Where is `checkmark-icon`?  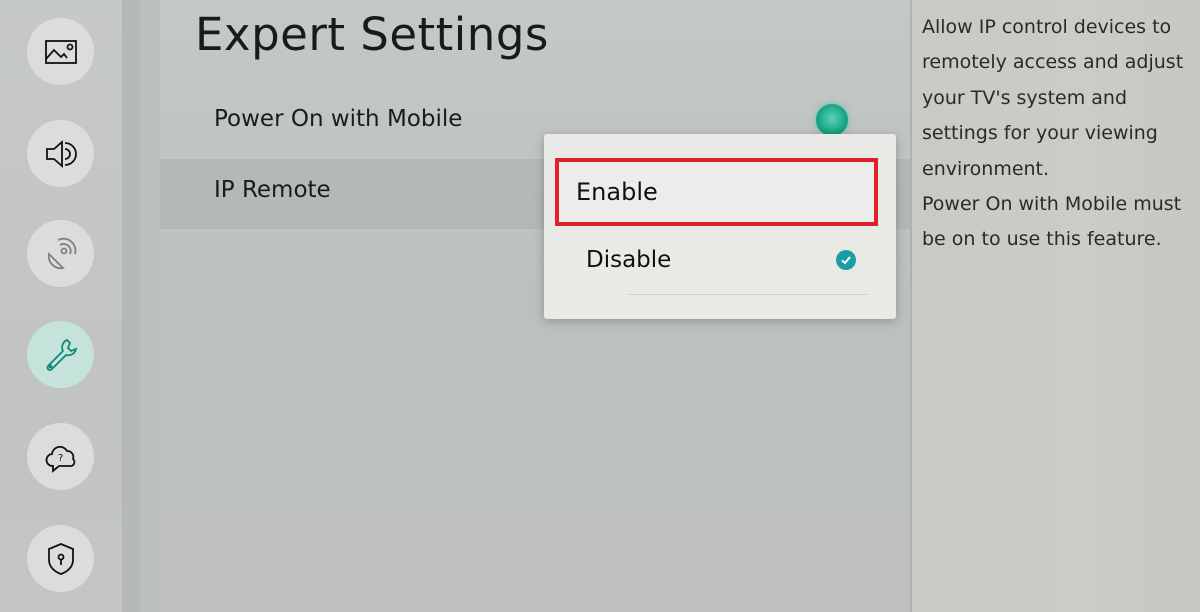 checkmark-icon is located at coordinates (846, 260).